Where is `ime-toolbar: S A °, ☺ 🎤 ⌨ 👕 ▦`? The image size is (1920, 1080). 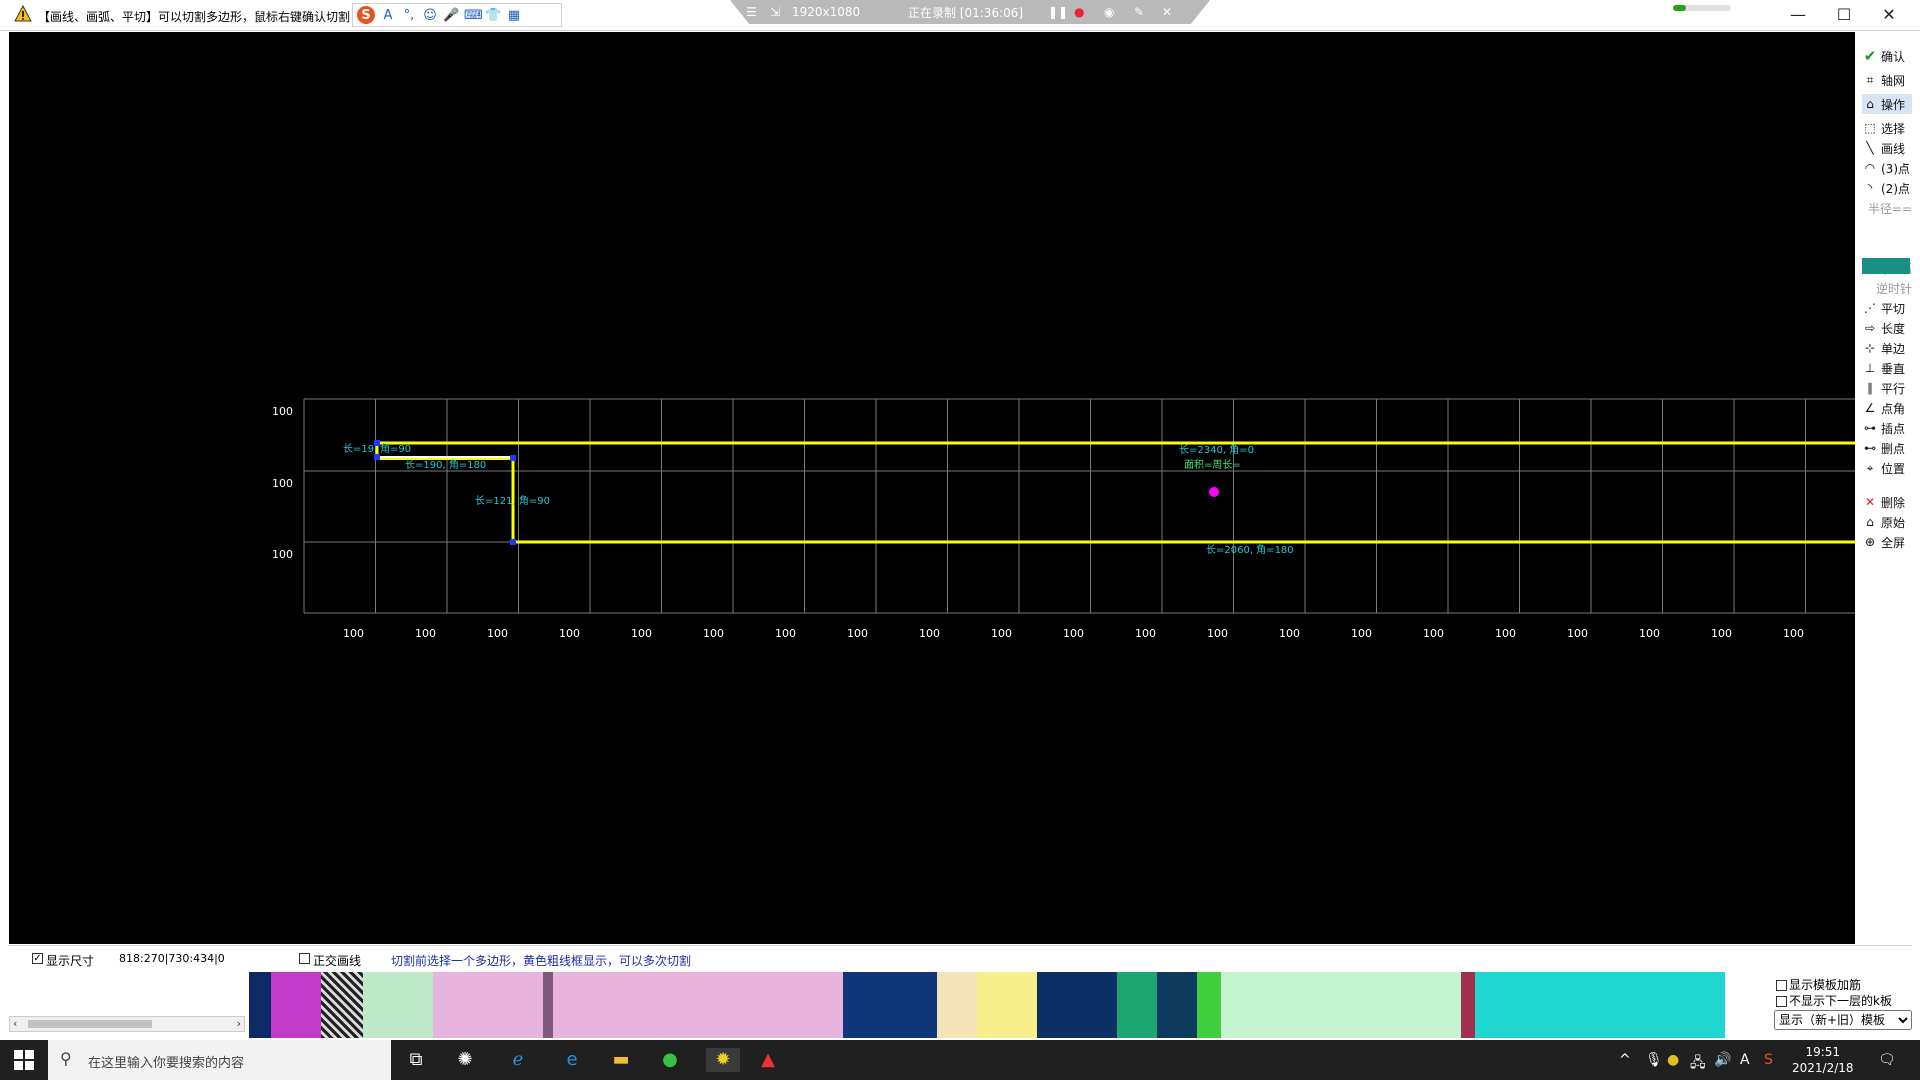 ime-toolbar: S A °, ☺ 🎤 ⌨ 👕 ▦ is located at coordinates (457, 15).